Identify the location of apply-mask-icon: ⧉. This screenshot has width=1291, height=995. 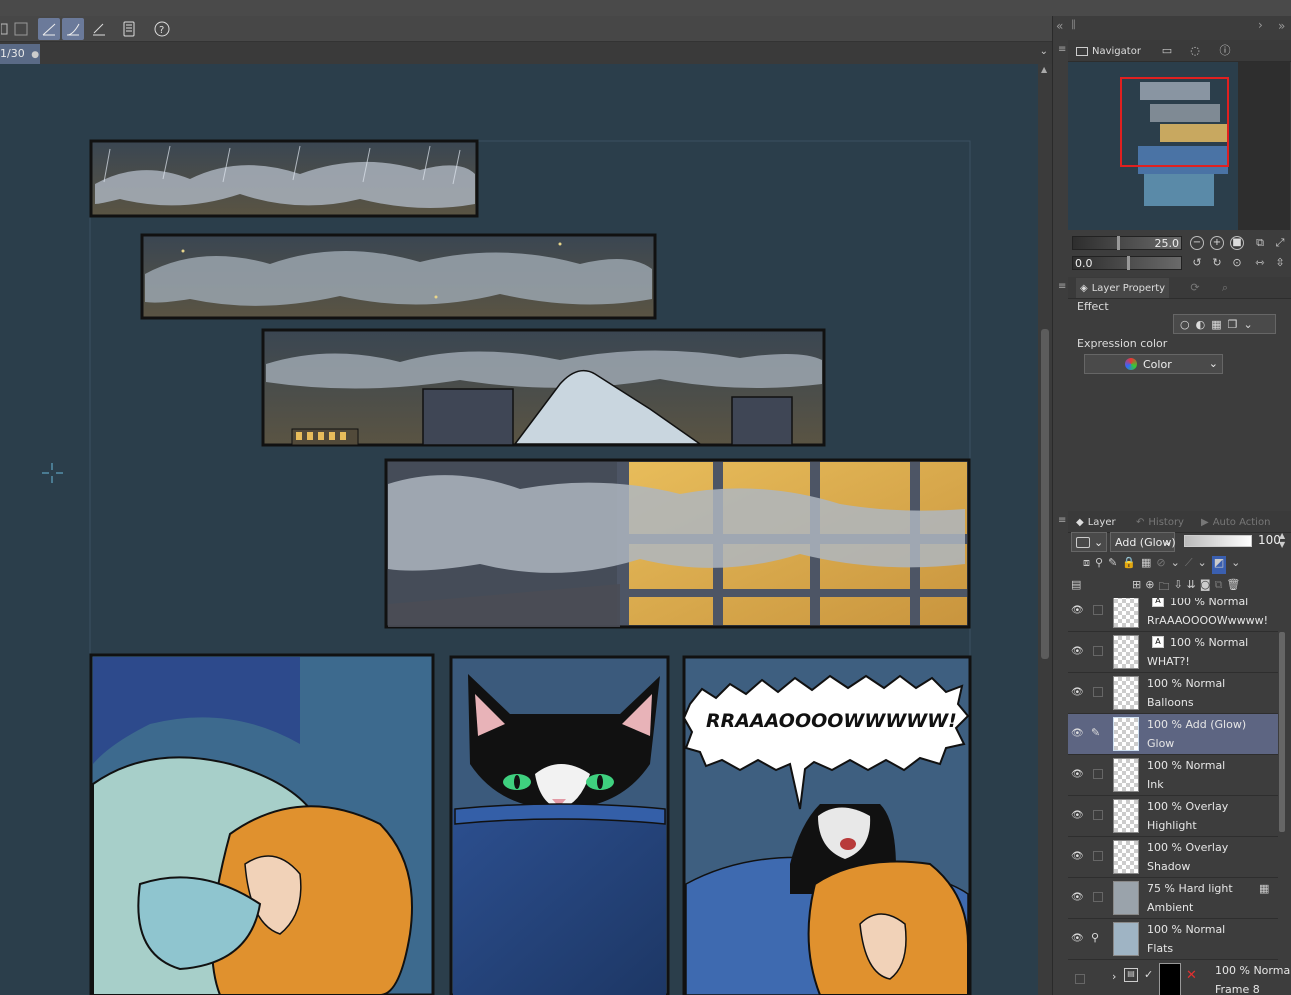
(1219, 587).